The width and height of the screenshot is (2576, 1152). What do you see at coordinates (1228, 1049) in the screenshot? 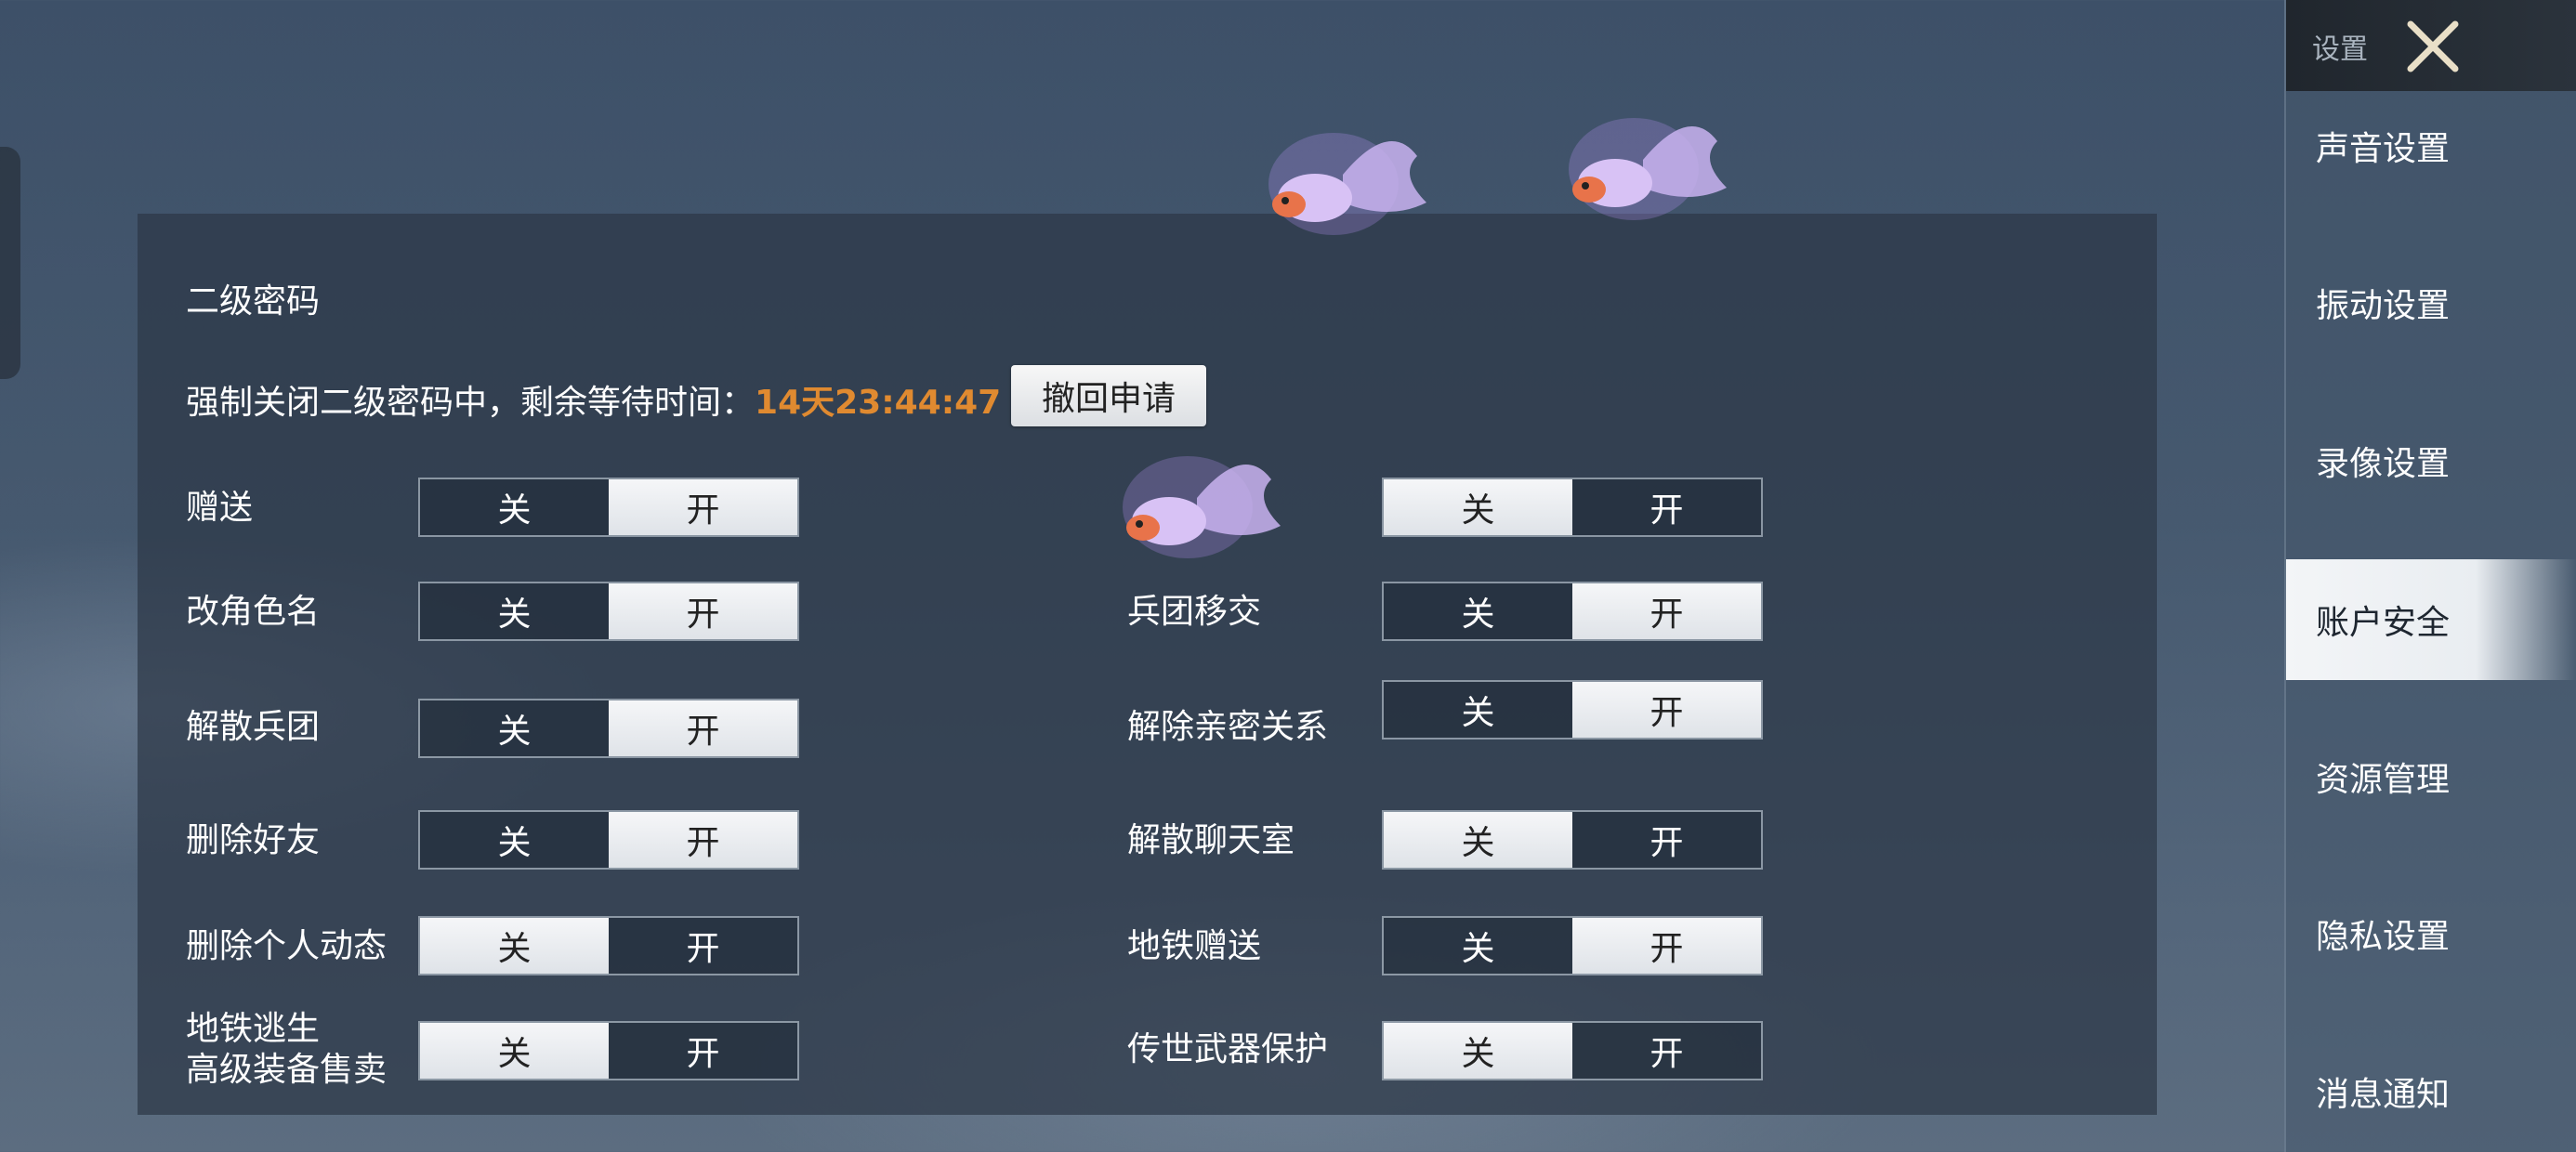
I see `row-label-legendary-weapon-protect: 传世武器保护` at bounding box center [1228, 1049].